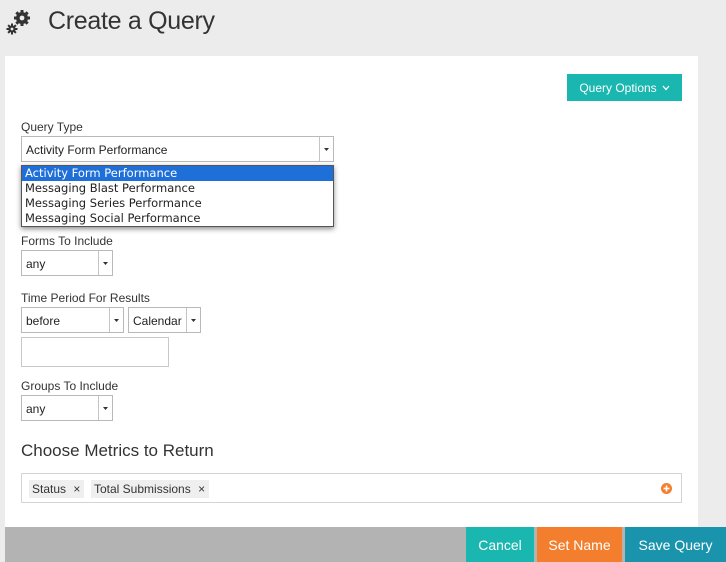 The image size is (726, 562). Describe the element at coordinates (500, 544) in the screenshot. I see `cancel-button: Cancel` at that location.